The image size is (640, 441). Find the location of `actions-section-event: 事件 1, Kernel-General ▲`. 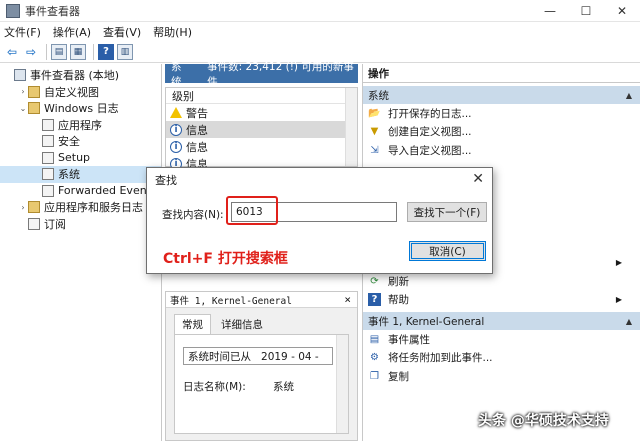

actions-section-event: 事件 1, Kernel-General ▲ is located at coordinates (501, 321).